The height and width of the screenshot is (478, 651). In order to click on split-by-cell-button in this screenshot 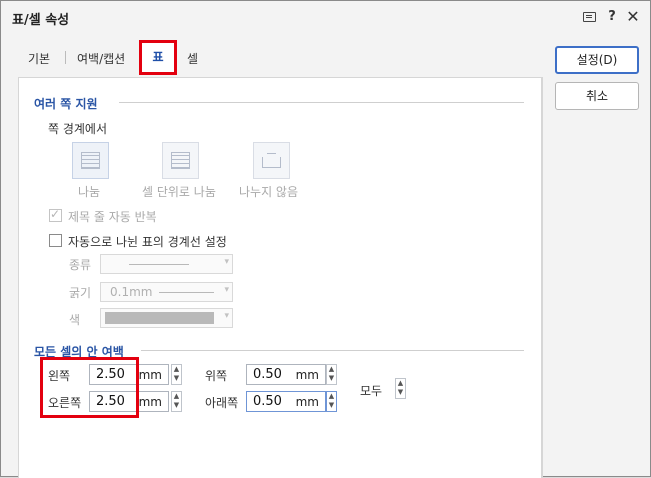, I will do `click(180, 160)`.